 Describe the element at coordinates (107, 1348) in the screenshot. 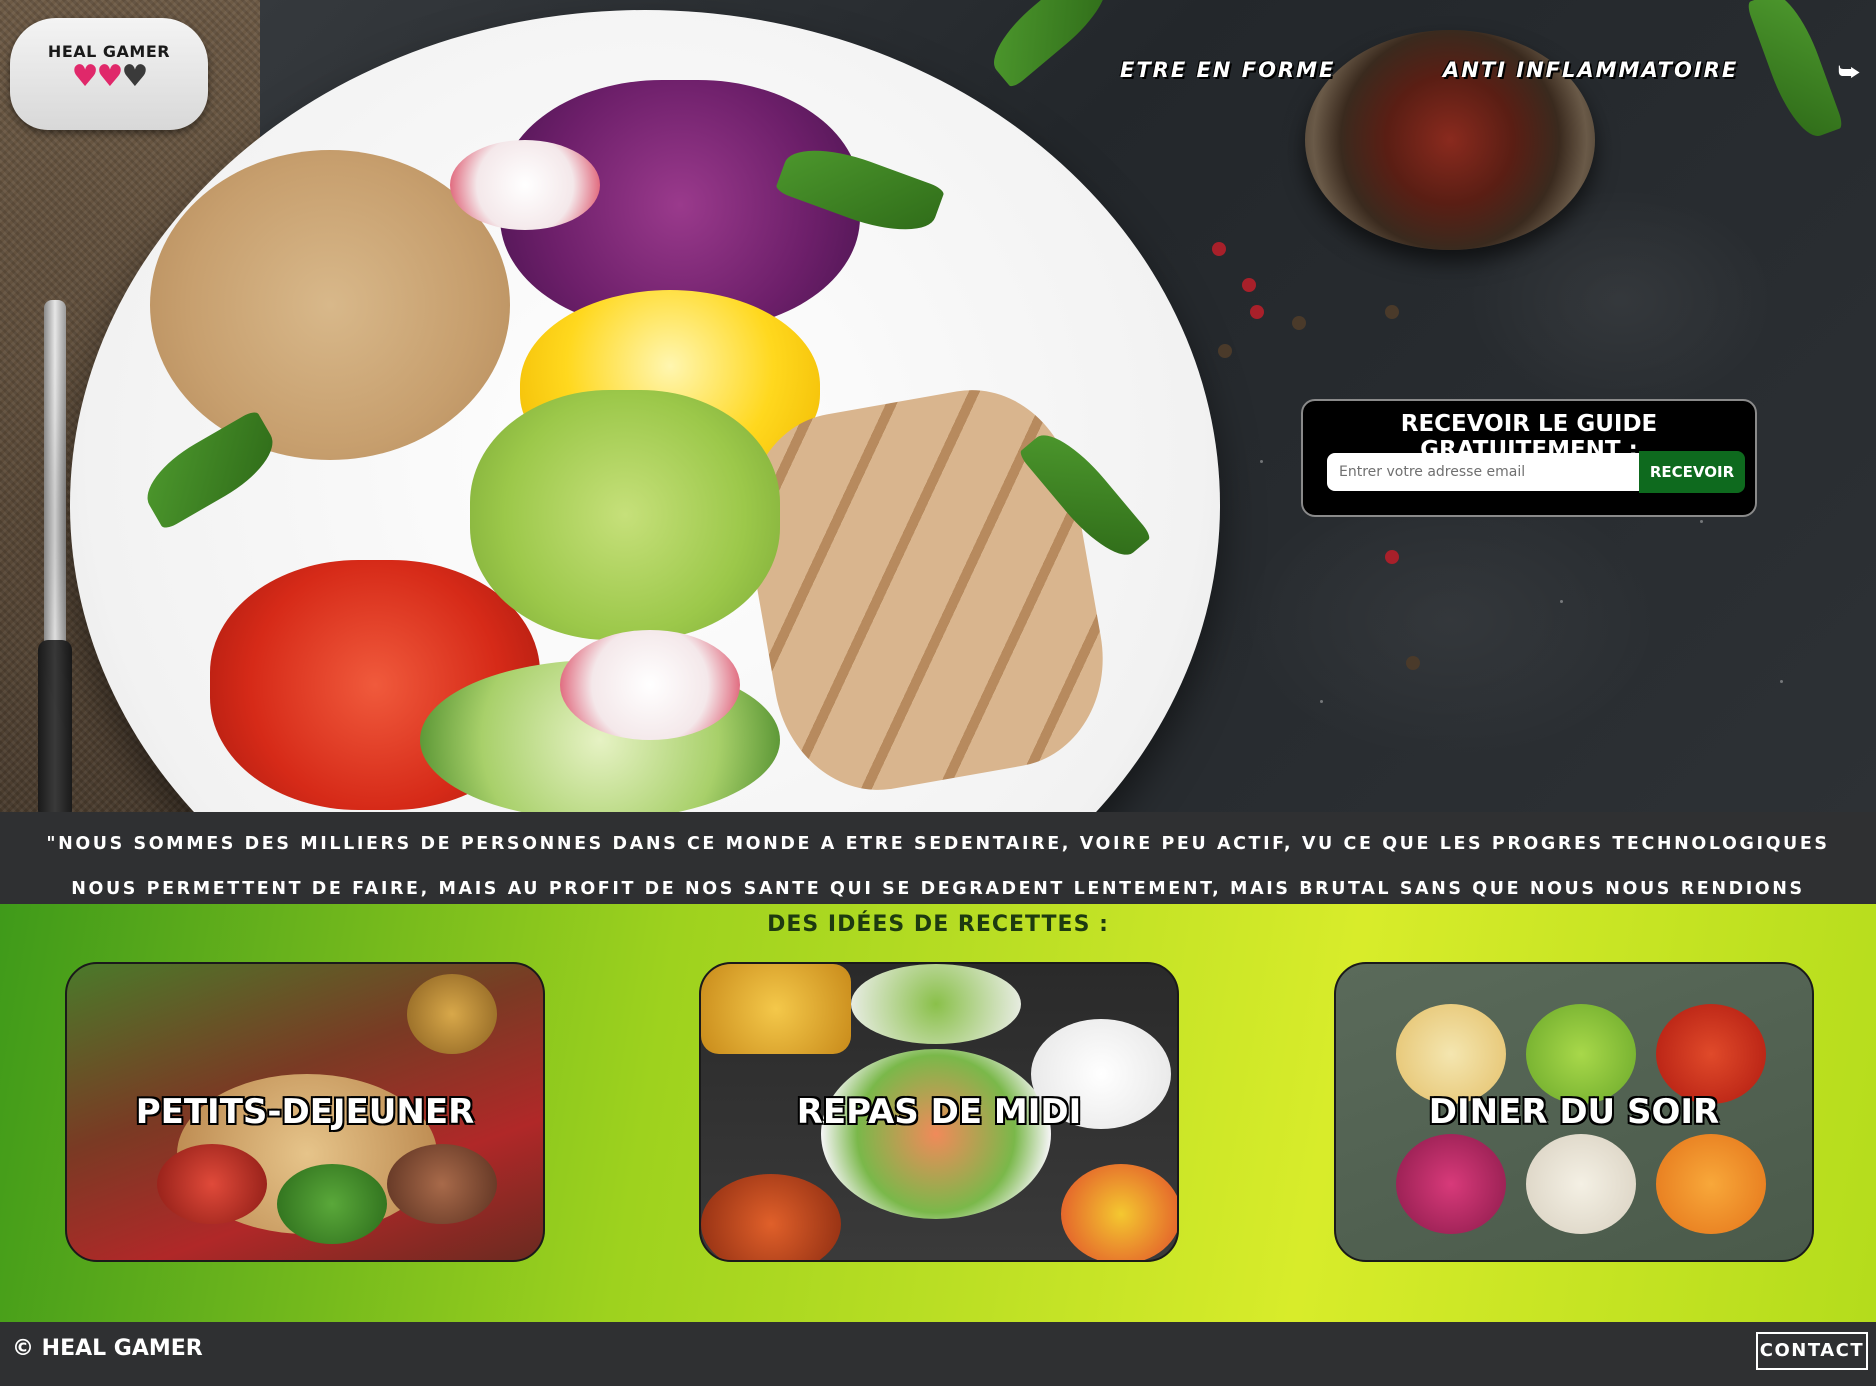

I see `copyright-text: © HEAL GAMER` at that location.